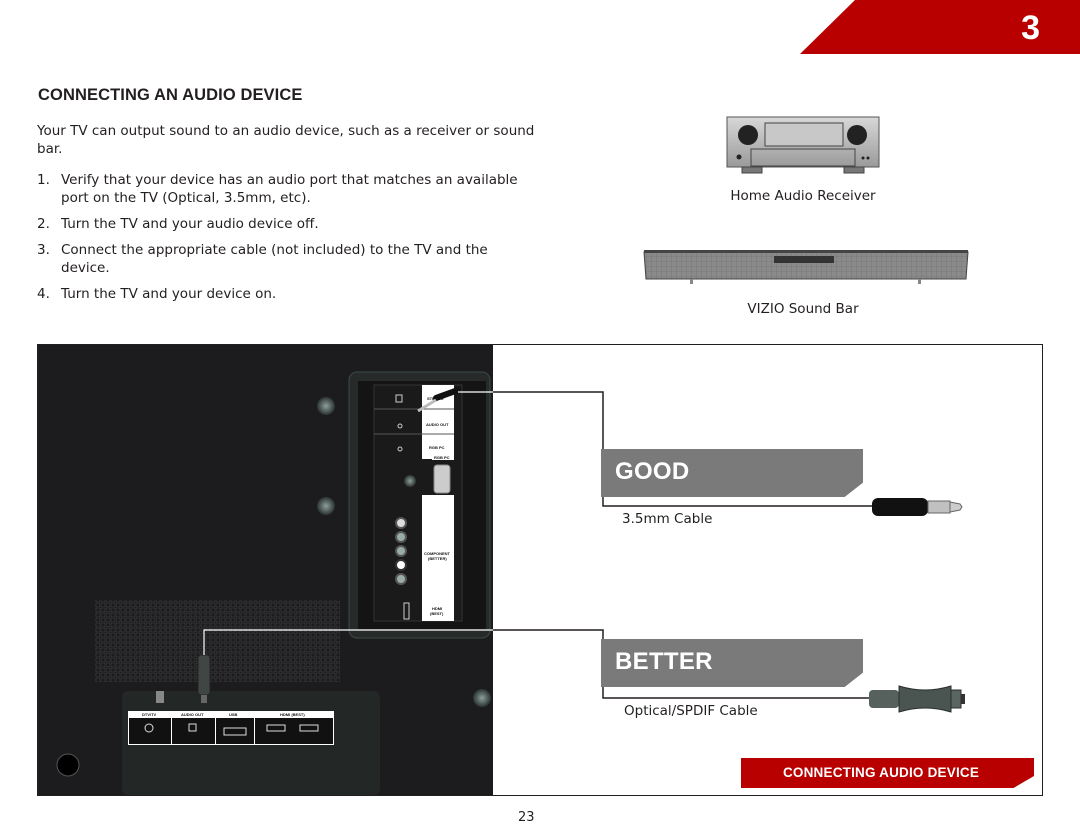 This screenshot has width=1080, height=834. I want to click on chapter-number: 3, so click(1030, 28).